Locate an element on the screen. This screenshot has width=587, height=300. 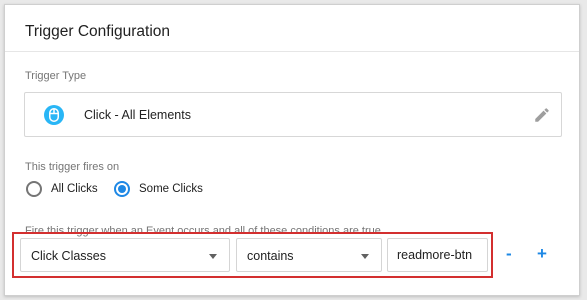
variable-select-value: Click Classes is located at coordinates (69, 256).